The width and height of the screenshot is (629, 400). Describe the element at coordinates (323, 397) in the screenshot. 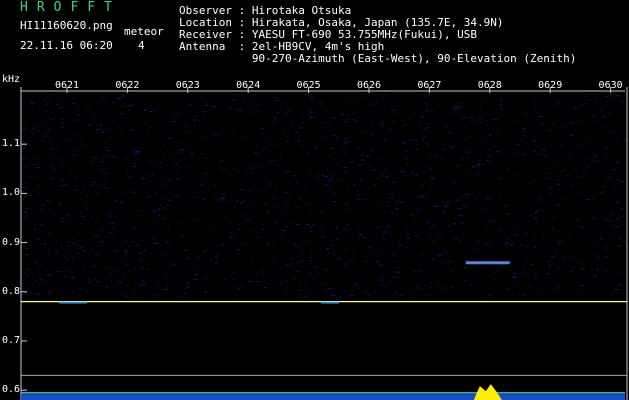

I see `bottom-noise-band` at that location.